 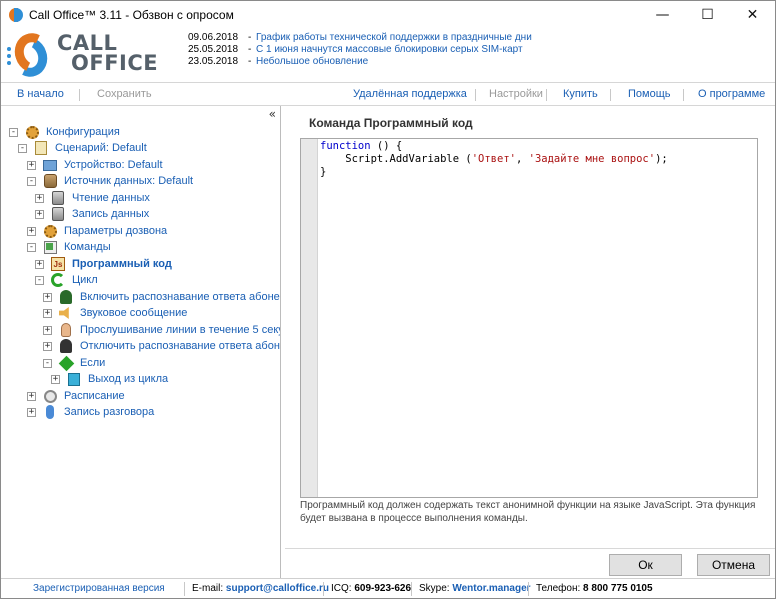 What do you see at coordinates (129, 181) in the screenshot?
I see `tree-item-label: Источник данных: Default` at bounding box center [129, 181].